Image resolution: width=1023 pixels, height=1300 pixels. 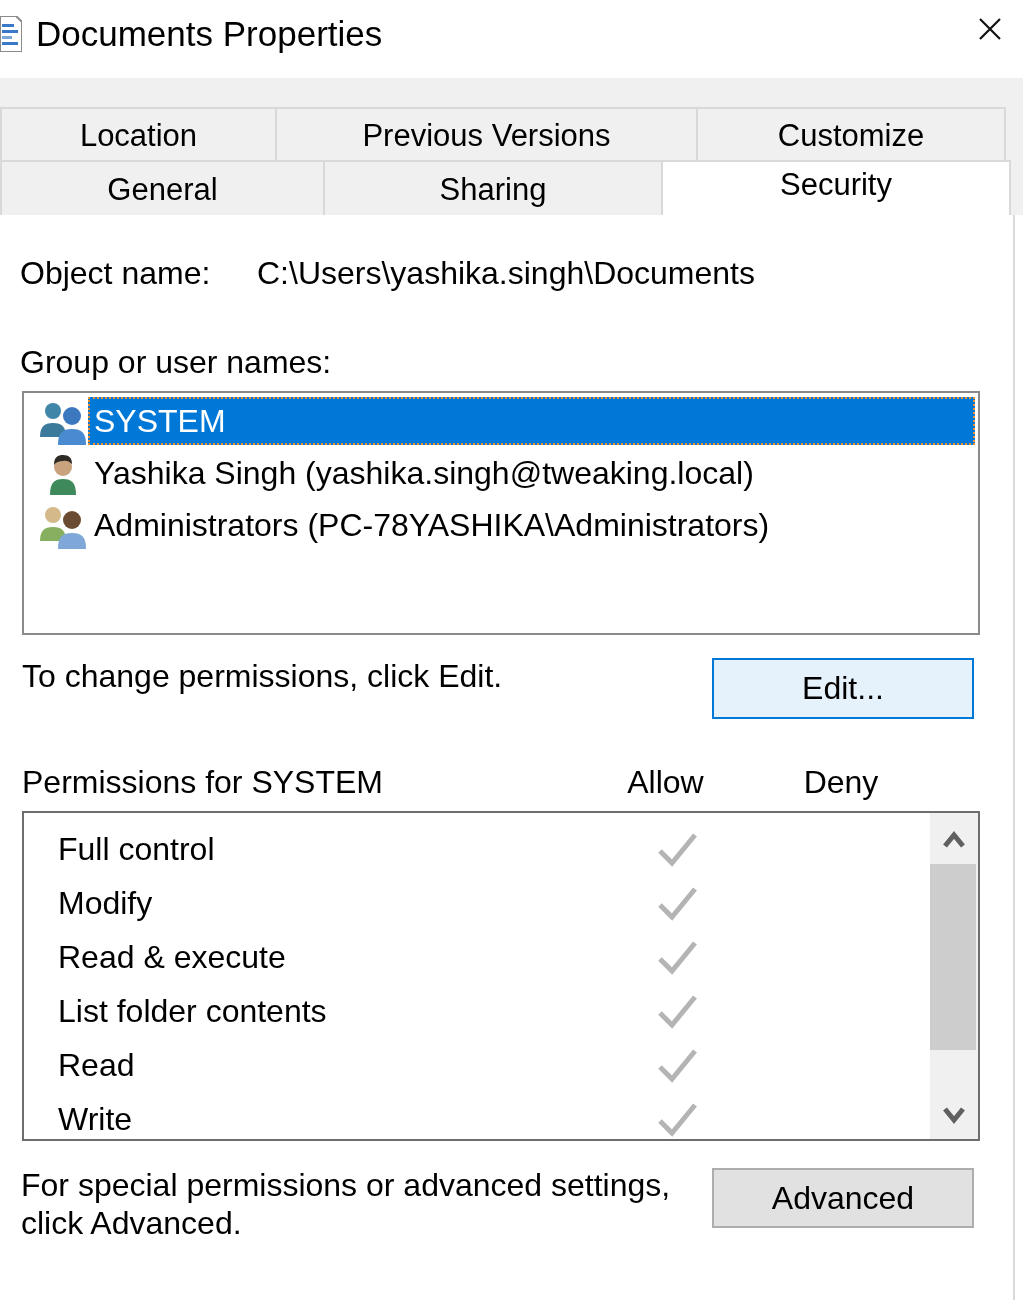 I want to click on list-item: Administrators (PC-78YASHIKA\Administrators), so click(x=531, y=525).